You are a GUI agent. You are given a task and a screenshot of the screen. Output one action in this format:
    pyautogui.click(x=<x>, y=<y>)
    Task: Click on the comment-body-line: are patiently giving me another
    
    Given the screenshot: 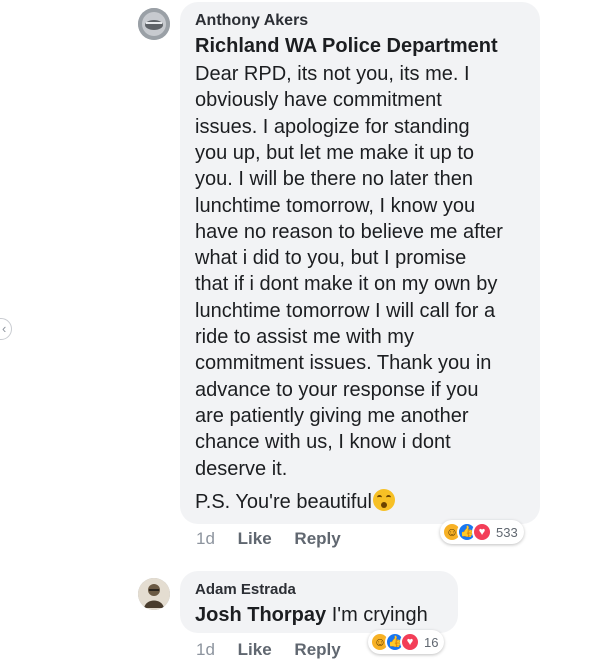 What is the action you would take?
    pyautogui.click(x=332, y=415)
    